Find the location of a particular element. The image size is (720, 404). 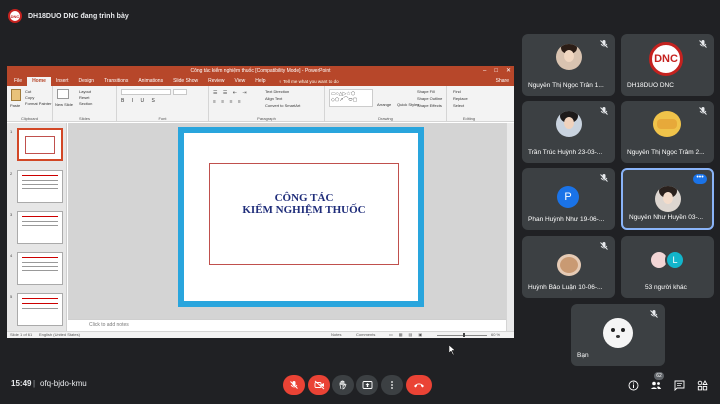

slides-group: New Slide Layout Reset Section Slides is located at coordinates (85, 104).